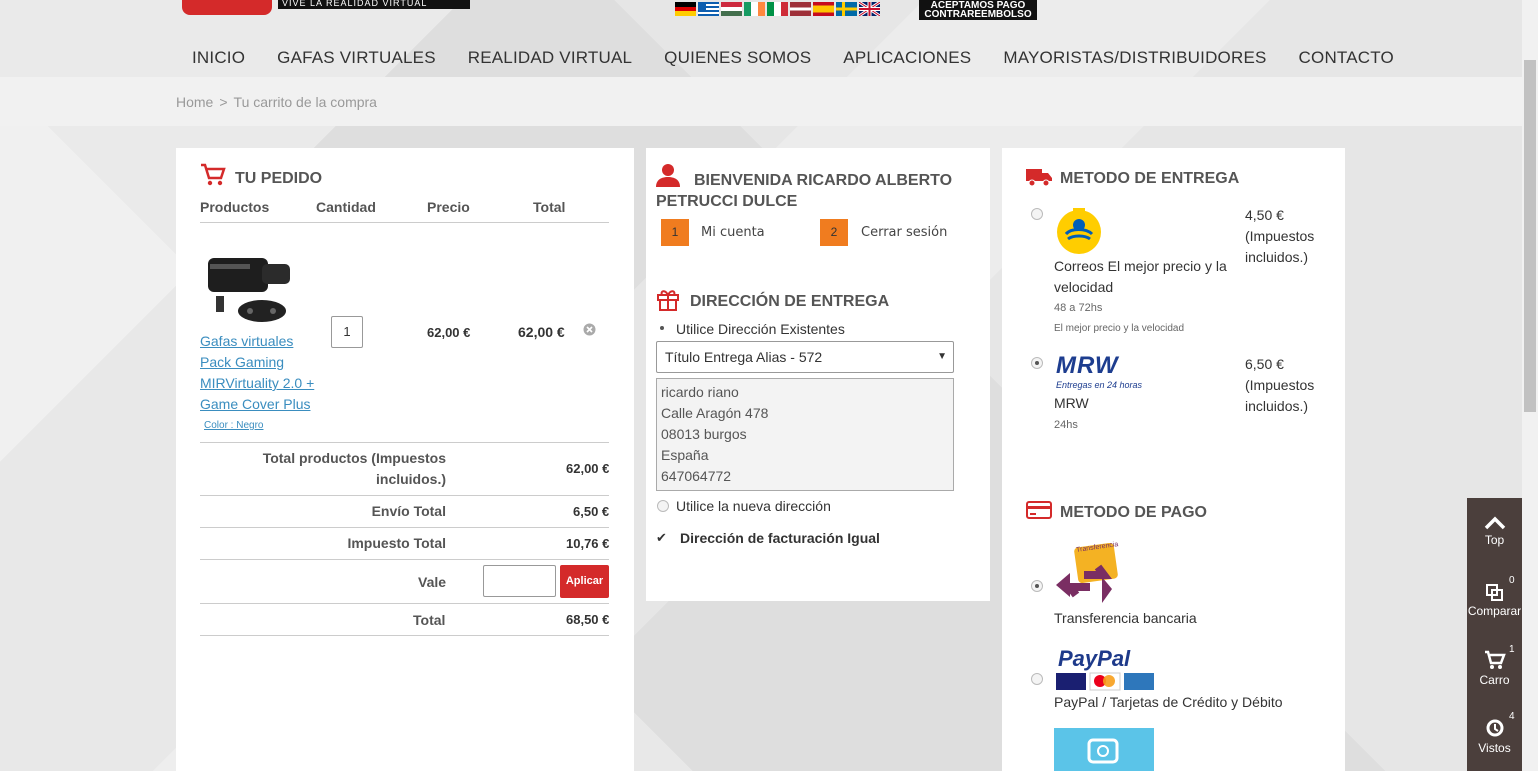  What do you see at coordinates (1037, 214) in the screenshot?
I see `correos-radio` at bounding box center [1037, 214].